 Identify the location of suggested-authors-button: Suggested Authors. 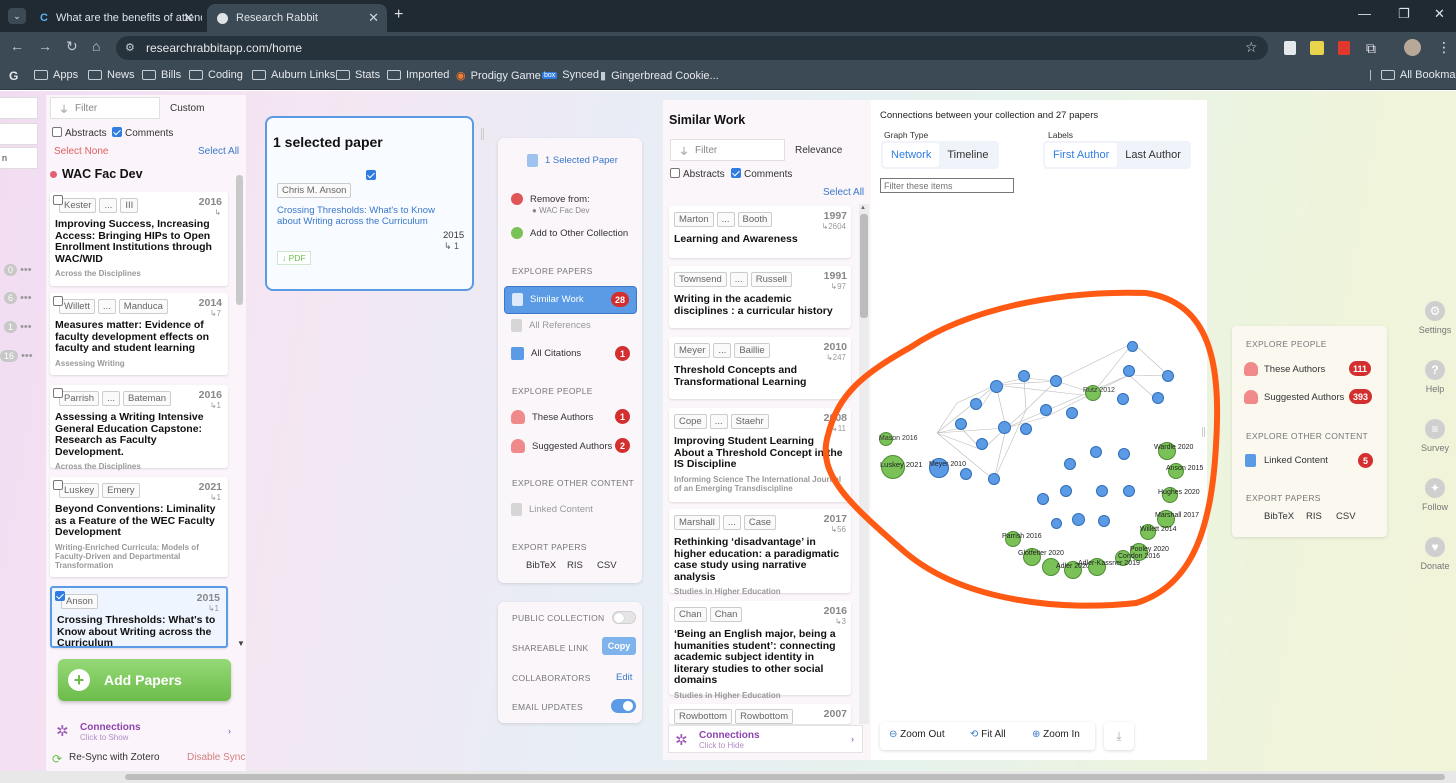
(561, 446).